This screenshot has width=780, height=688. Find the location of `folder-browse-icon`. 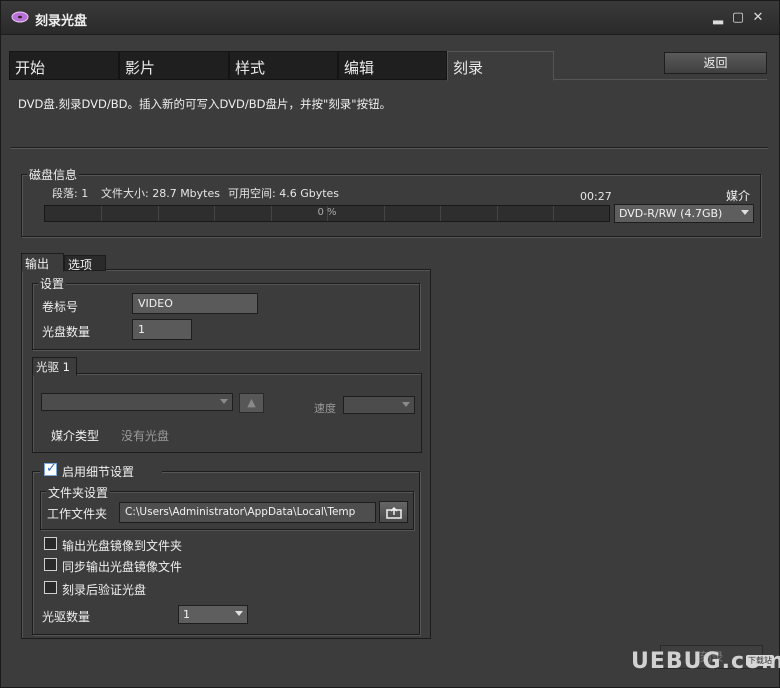

folder-browse-icon is located at coordinates (394, 512).